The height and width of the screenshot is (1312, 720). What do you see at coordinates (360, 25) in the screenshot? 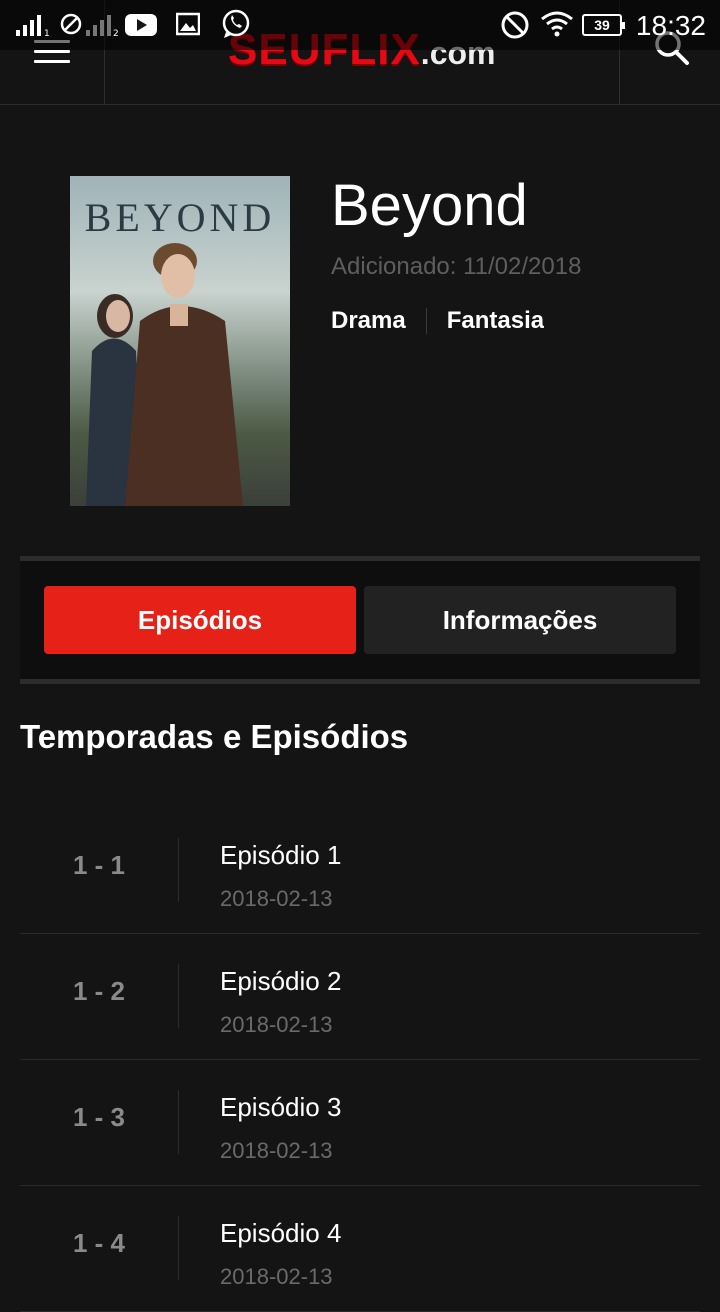
I see `status-bar: 1 2 39 18:32` at bounding box center [360, 25].